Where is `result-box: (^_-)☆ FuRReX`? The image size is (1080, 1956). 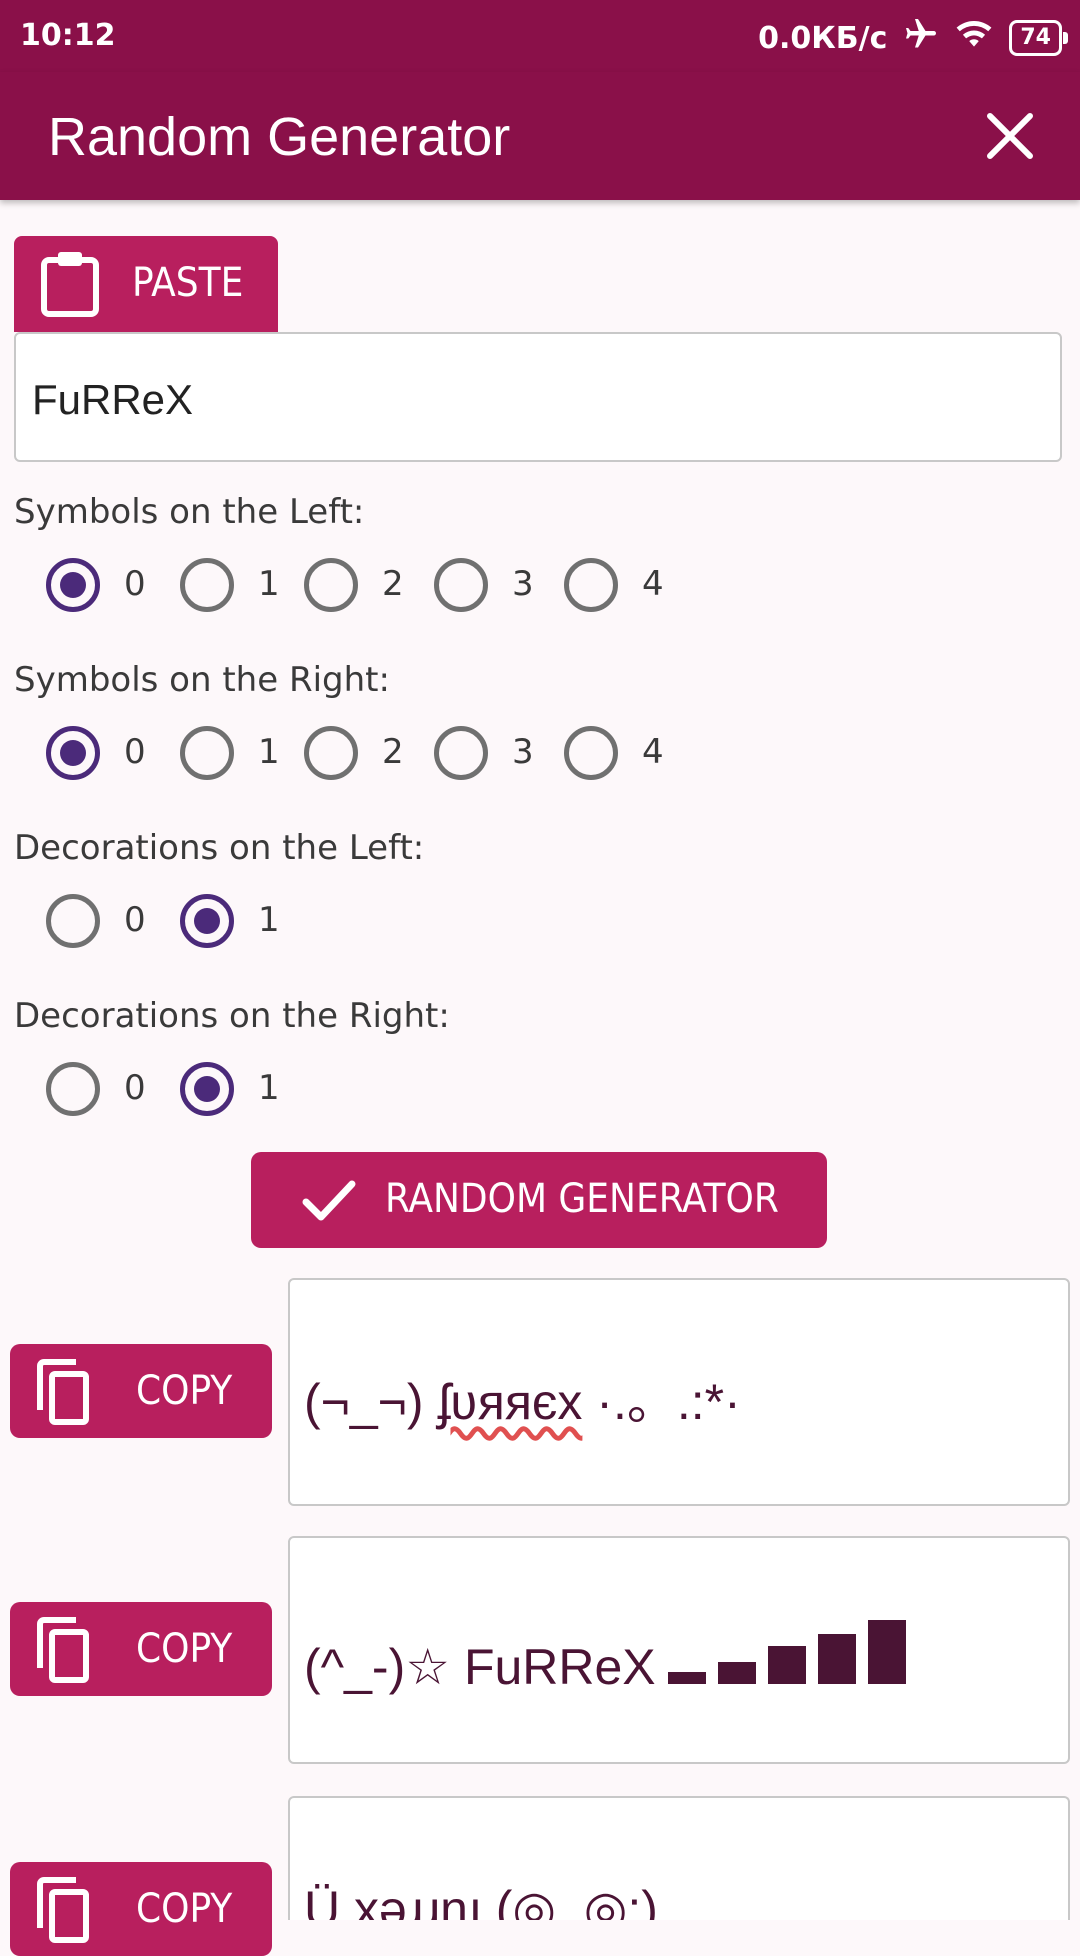
result-box: (^_-)☆ FuRReX is located at coordinates (679, 1650).